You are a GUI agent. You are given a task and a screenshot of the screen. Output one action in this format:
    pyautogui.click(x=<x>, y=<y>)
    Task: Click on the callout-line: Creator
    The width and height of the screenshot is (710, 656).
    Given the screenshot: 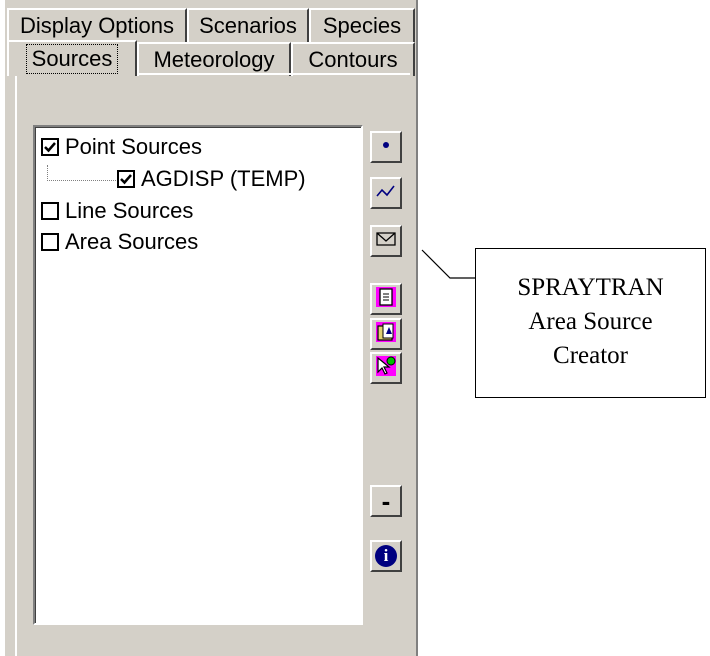 What is the action you would take?
    pyautogui.click(x=590, y=355)
    